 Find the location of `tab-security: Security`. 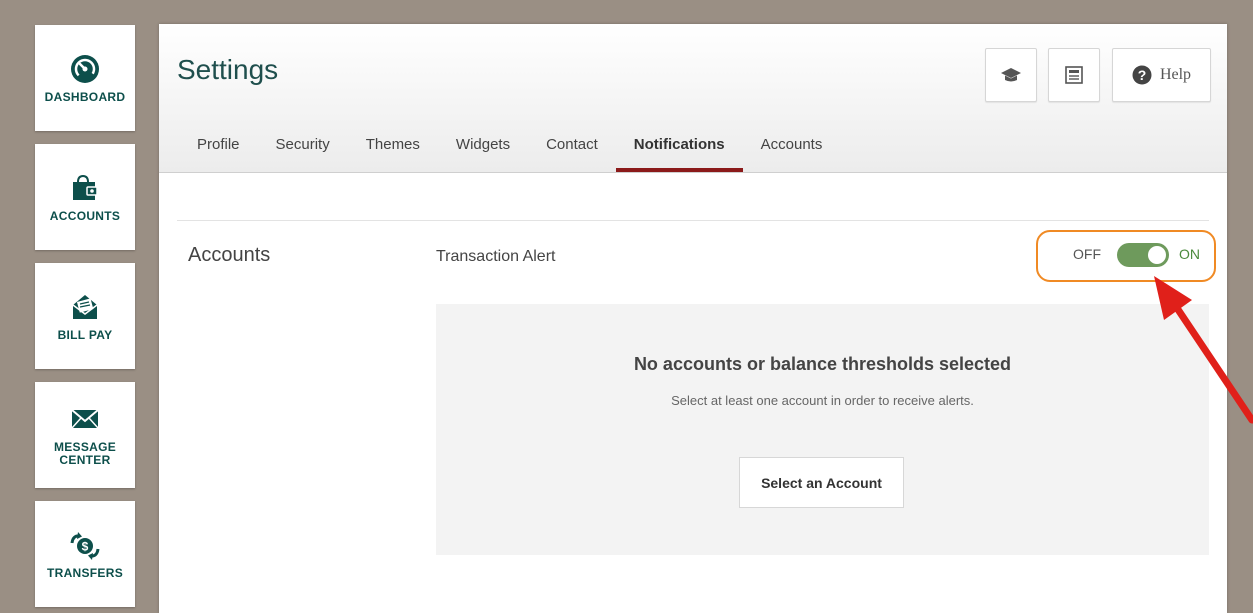

tab-security: Security is located at coordinates (303, 153).